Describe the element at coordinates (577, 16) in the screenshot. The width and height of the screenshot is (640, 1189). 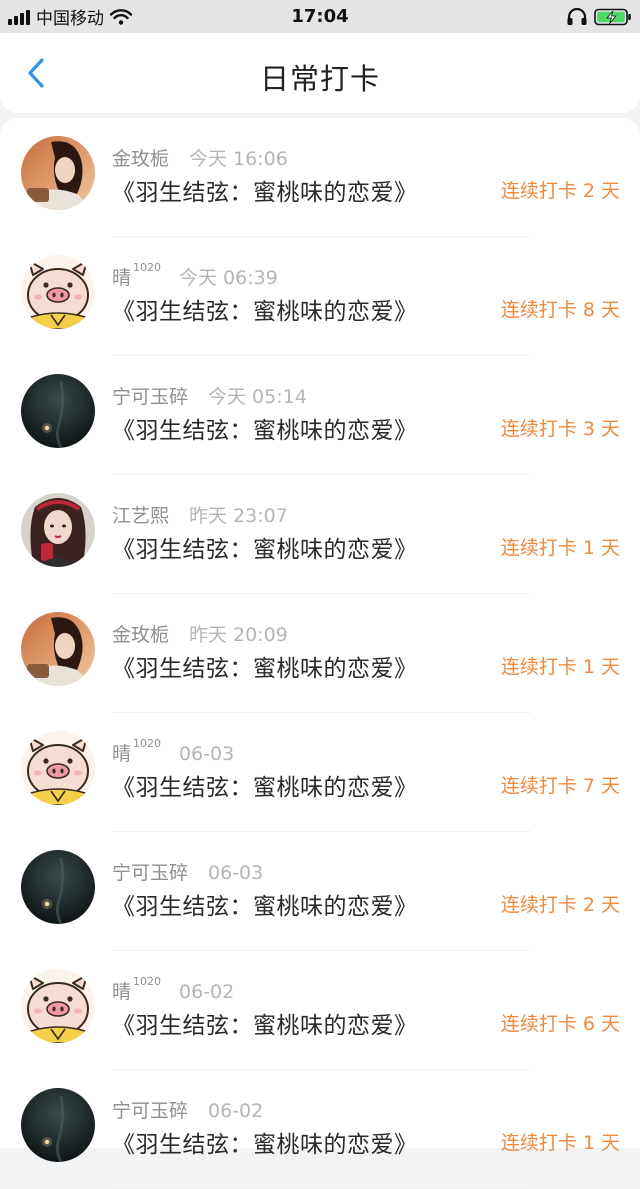
I see `headphones-icon` at that location.